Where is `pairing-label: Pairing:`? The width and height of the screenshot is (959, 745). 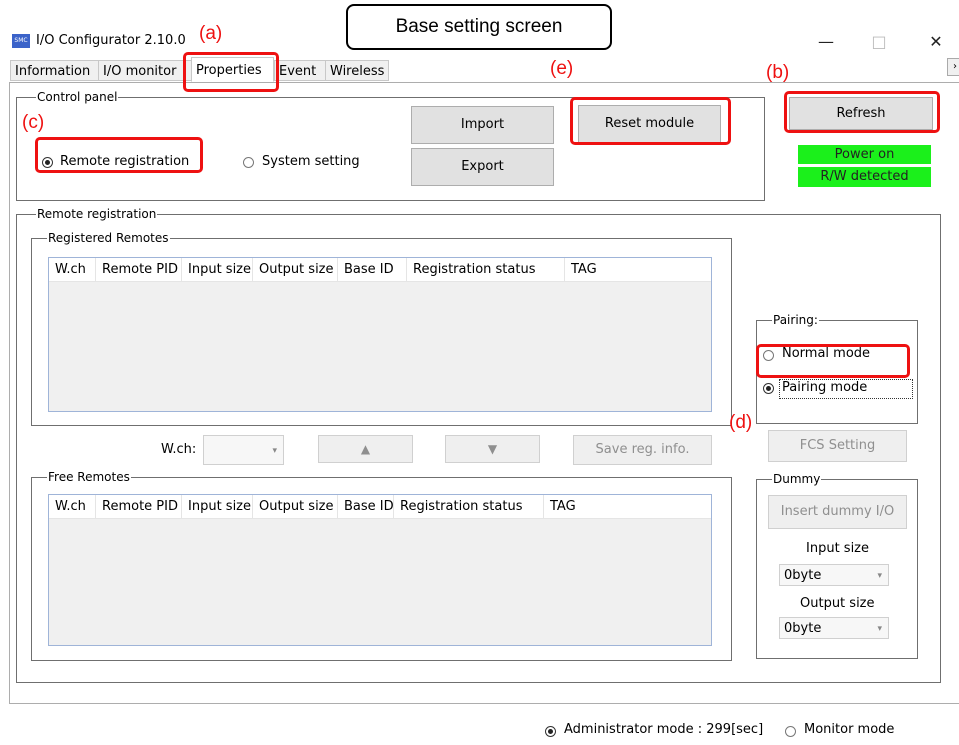 pairing-label: Pairing: is located at coordinates (795, 320).